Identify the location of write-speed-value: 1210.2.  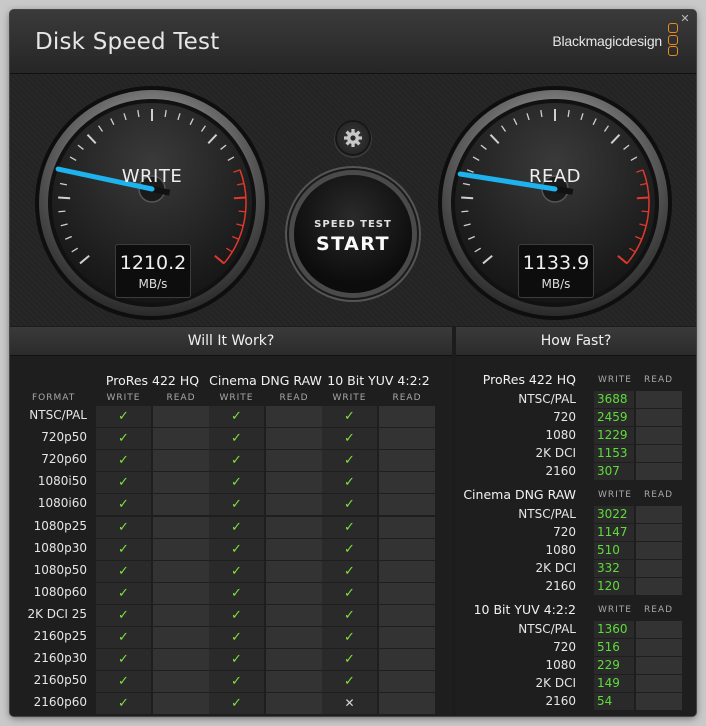
(153, 263).